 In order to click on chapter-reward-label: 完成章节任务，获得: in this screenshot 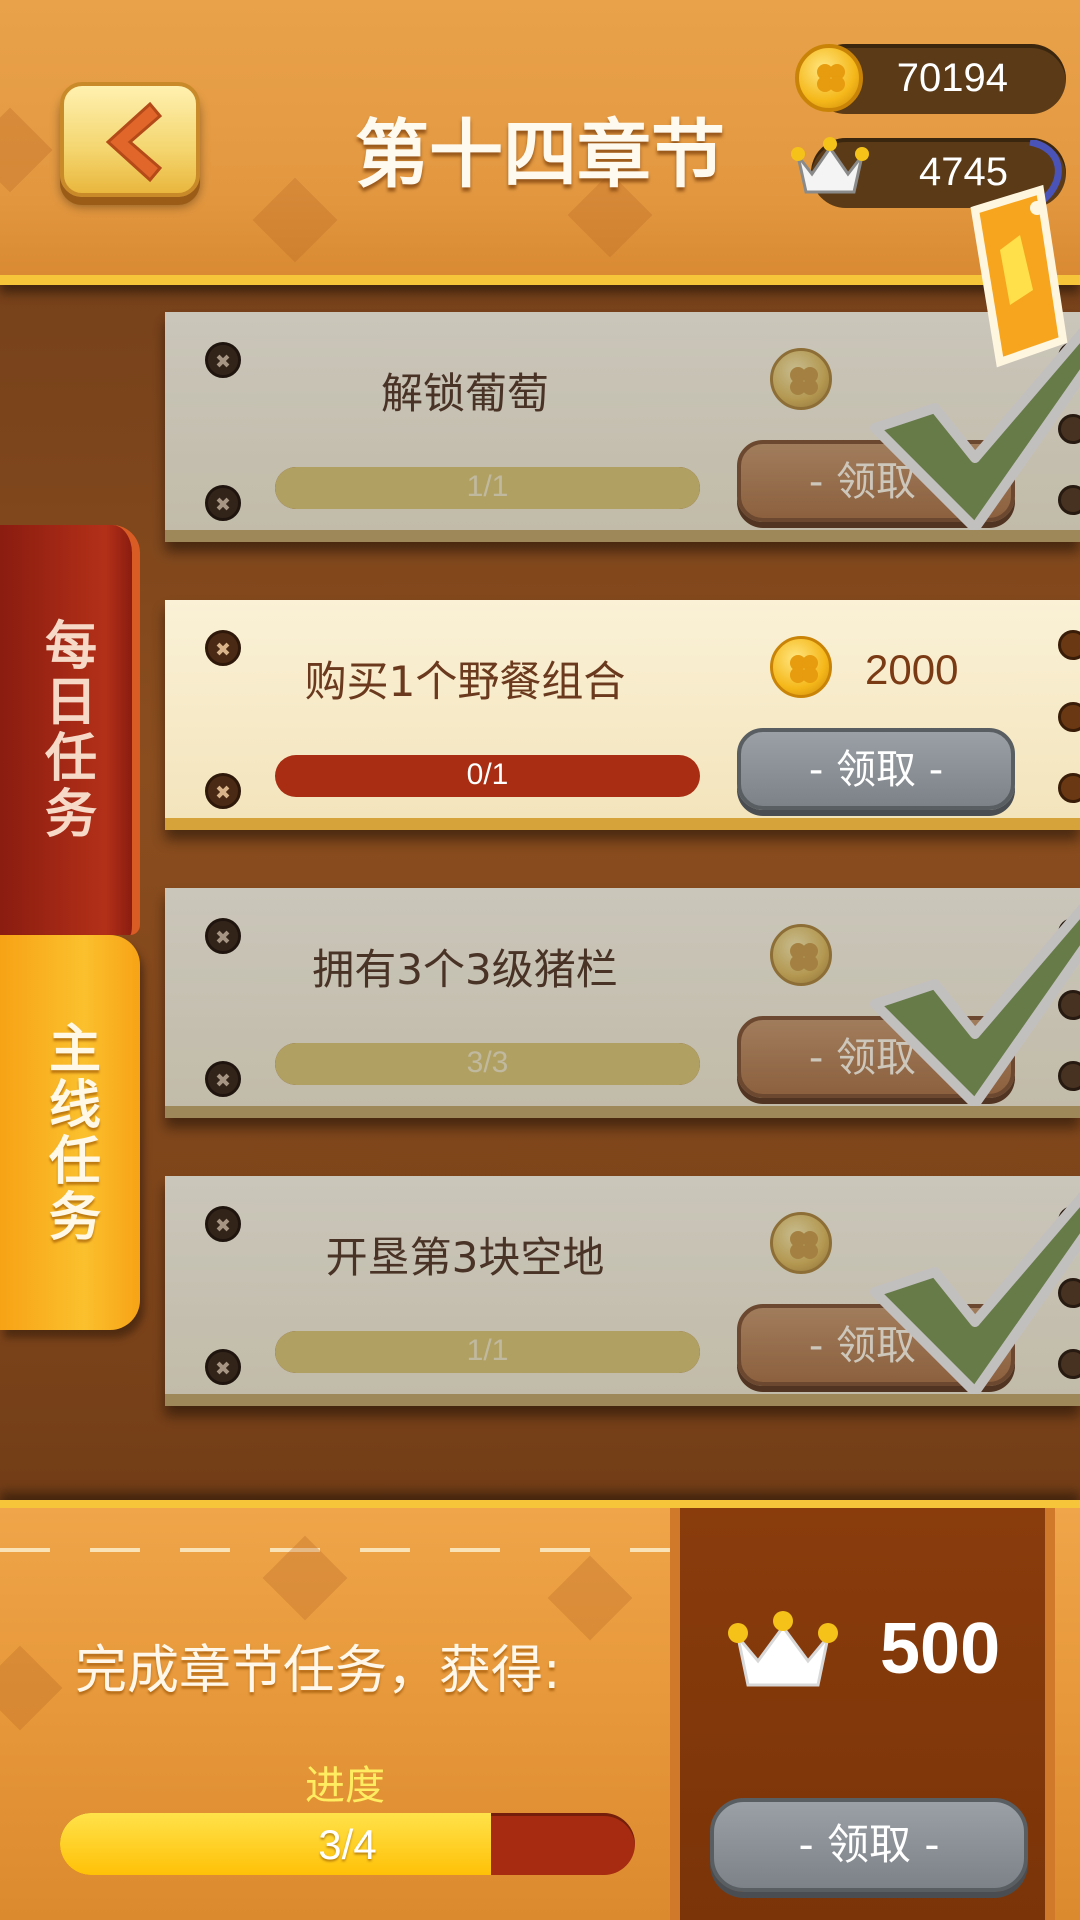, I will do `click(318, 1671)`.